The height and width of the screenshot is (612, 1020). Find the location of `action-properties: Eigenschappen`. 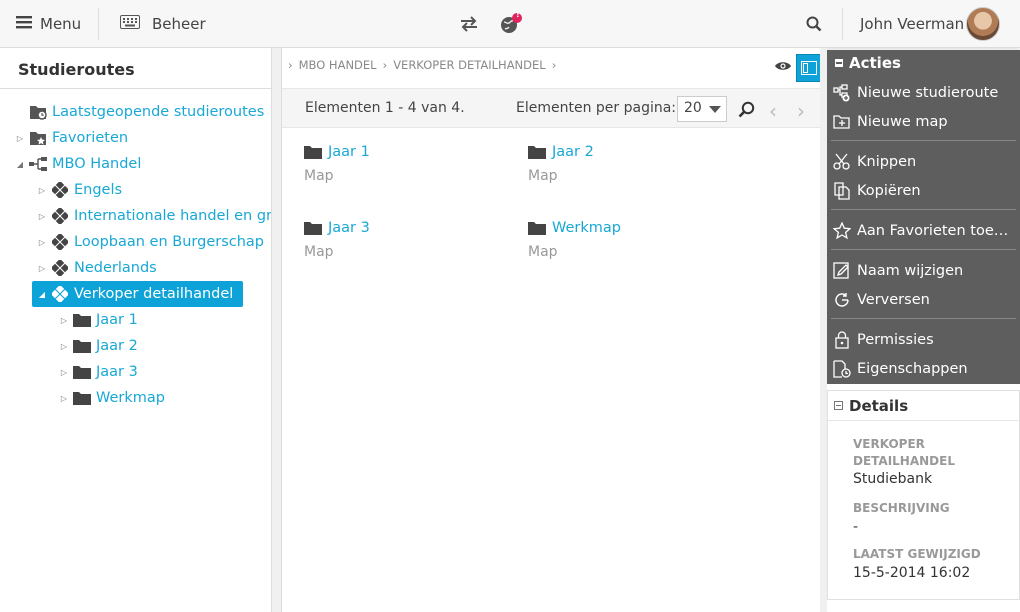

action-properties: Eigenschappen is located at coordinates (923, 369).